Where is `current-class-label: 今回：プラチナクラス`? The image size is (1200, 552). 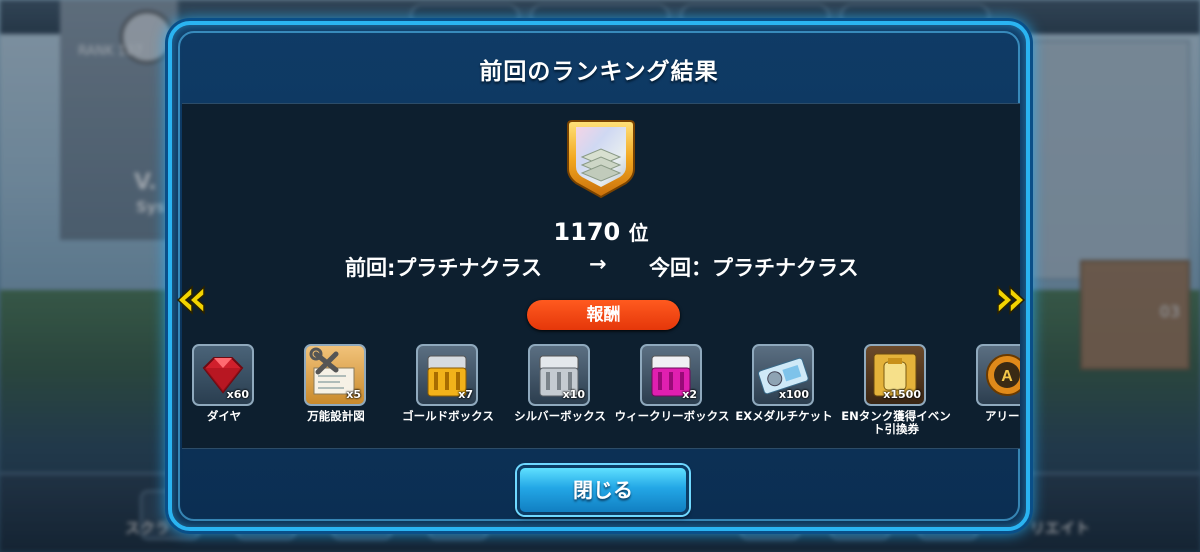
current-class-label: 今回：プラチナクラス is located at coordinates (754, 268).